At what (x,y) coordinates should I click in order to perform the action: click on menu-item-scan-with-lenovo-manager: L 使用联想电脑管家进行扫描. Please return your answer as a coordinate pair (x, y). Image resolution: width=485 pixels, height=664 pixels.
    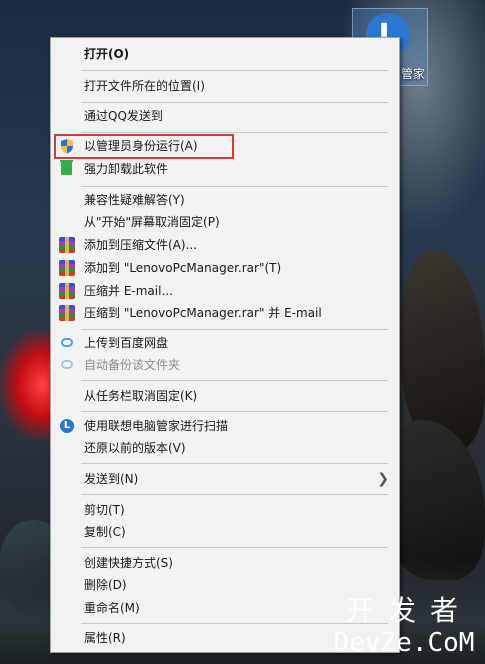
    Looking at the image, I should click on (225, 426).